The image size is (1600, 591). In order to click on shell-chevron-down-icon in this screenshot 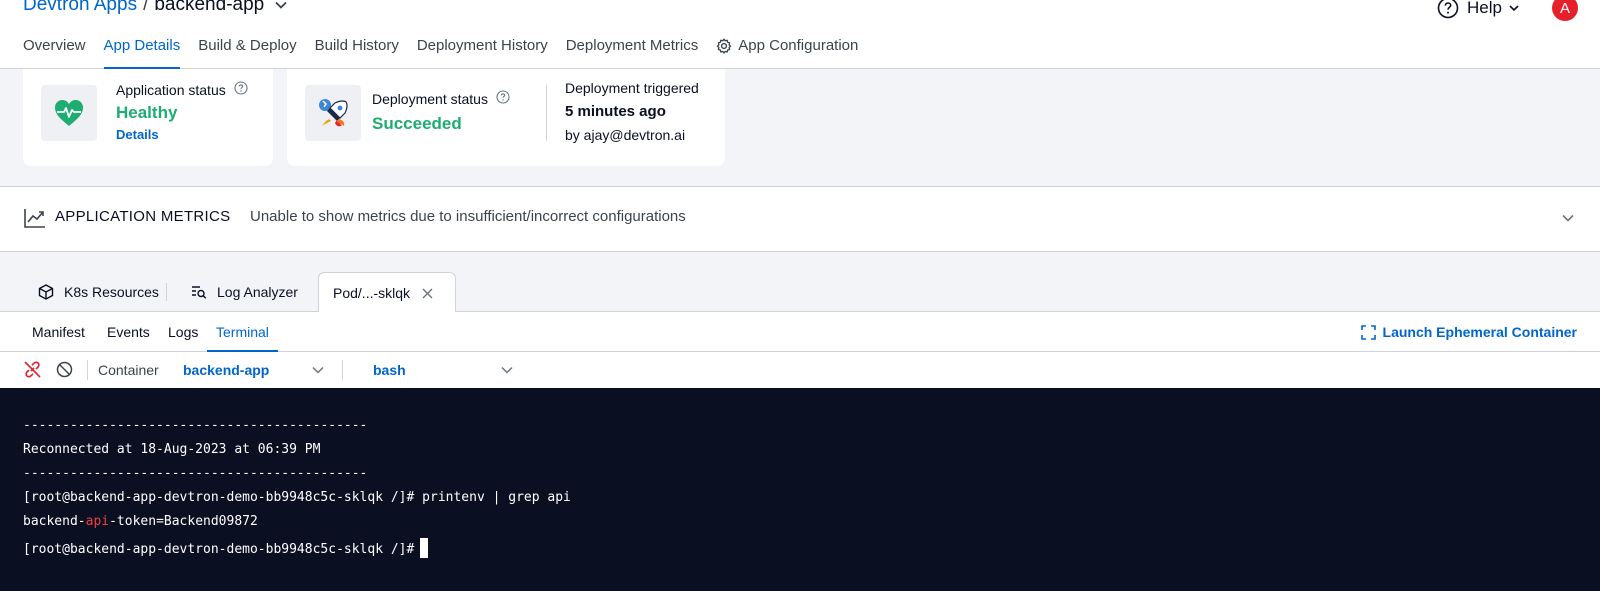, I will do `click(507, 370)`.